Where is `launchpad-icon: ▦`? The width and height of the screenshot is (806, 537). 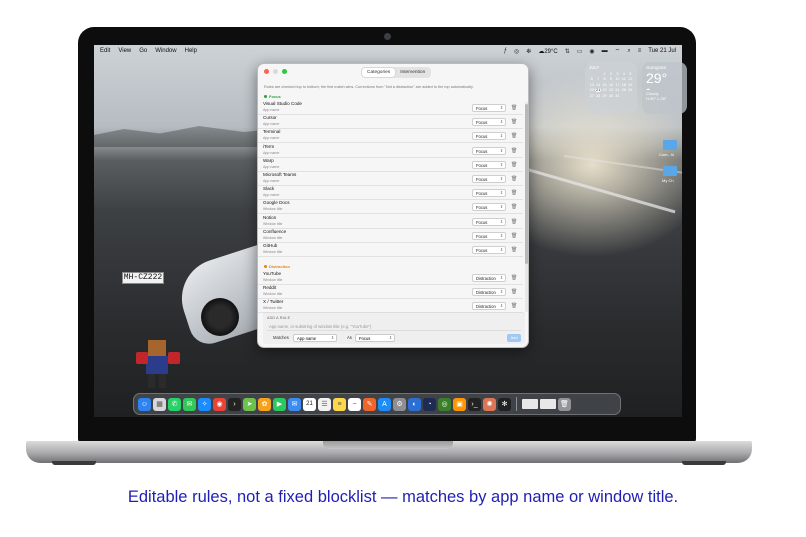
launchpad-icon: ▦ is located at coordinates (159, 404).